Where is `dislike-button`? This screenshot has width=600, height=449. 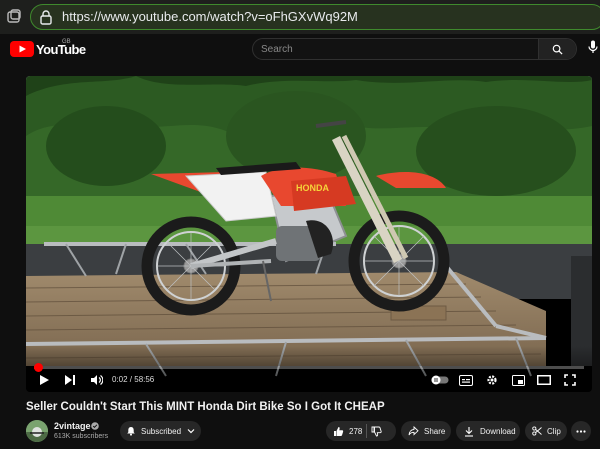
dislike-button is located at coordinates (376, 431).